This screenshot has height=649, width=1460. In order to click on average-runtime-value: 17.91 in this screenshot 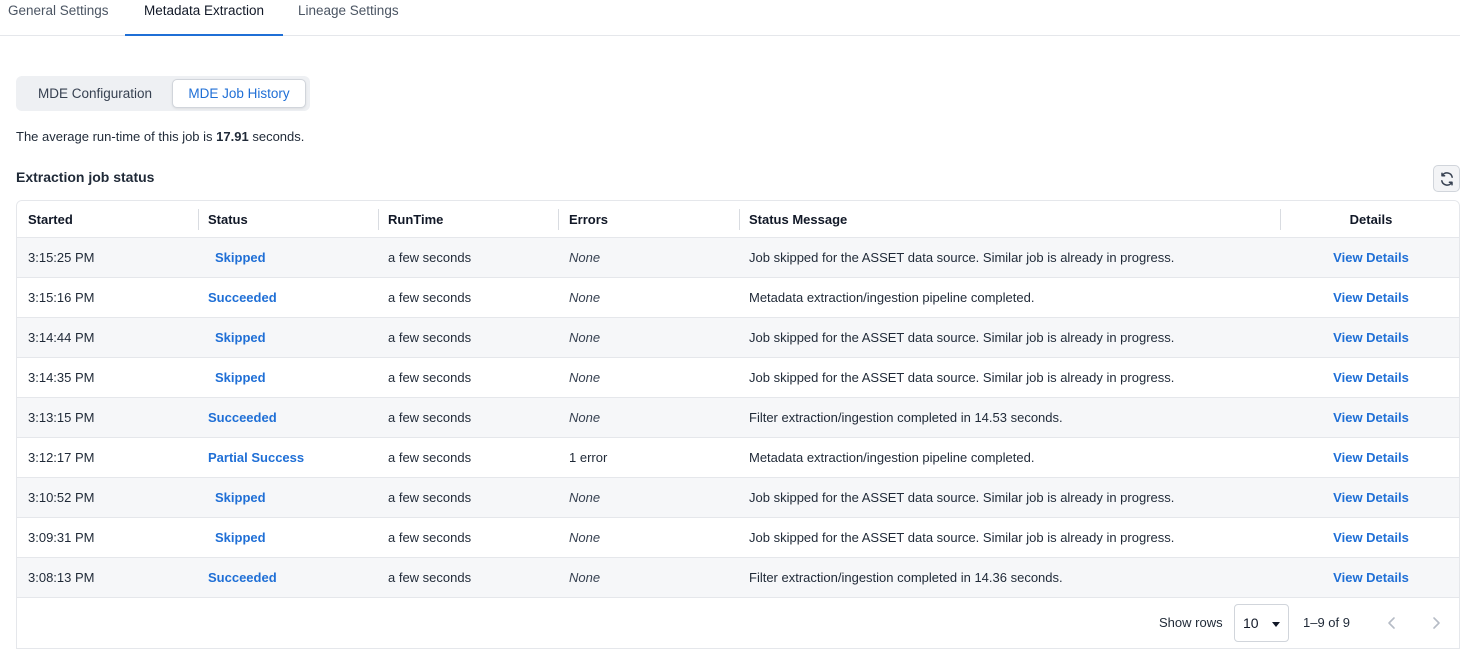, I will do `click(232, 136)`.